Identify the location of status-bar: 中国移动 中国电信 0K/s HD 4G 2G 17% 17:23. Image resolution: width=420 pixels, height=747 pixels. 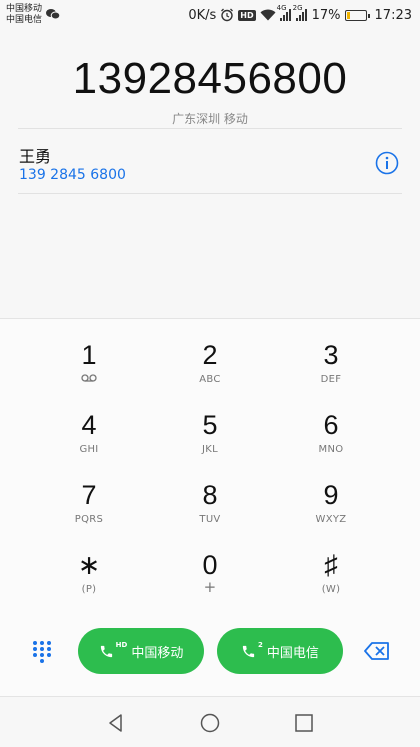
(210, 15).